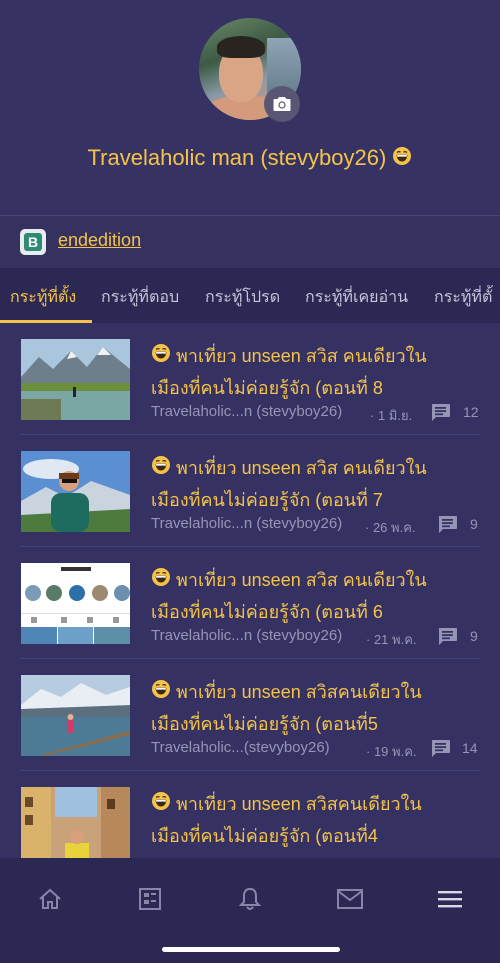  I want to click on tab-more-threads: กระทู้ที่ตั้, so click(463, 297).